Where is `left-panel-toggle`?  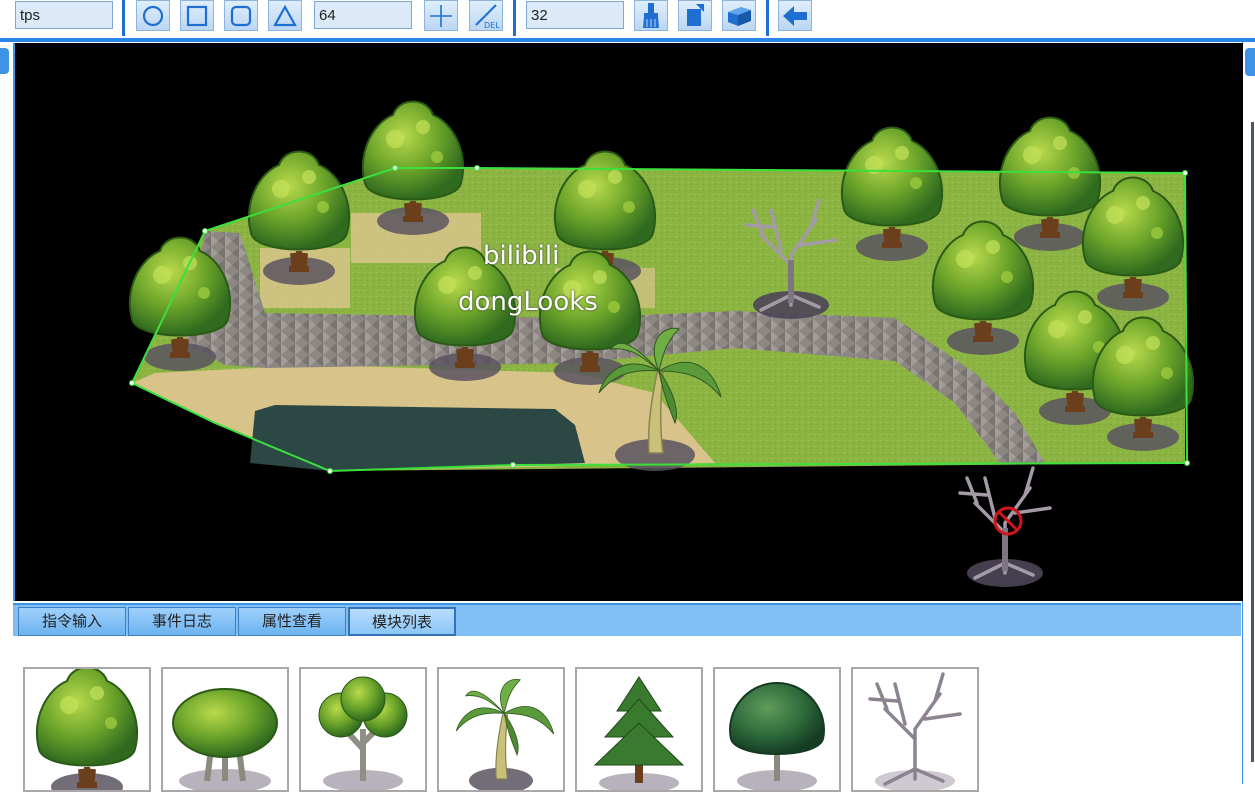
left-panel-toggle is located at coordinates (4, 61).